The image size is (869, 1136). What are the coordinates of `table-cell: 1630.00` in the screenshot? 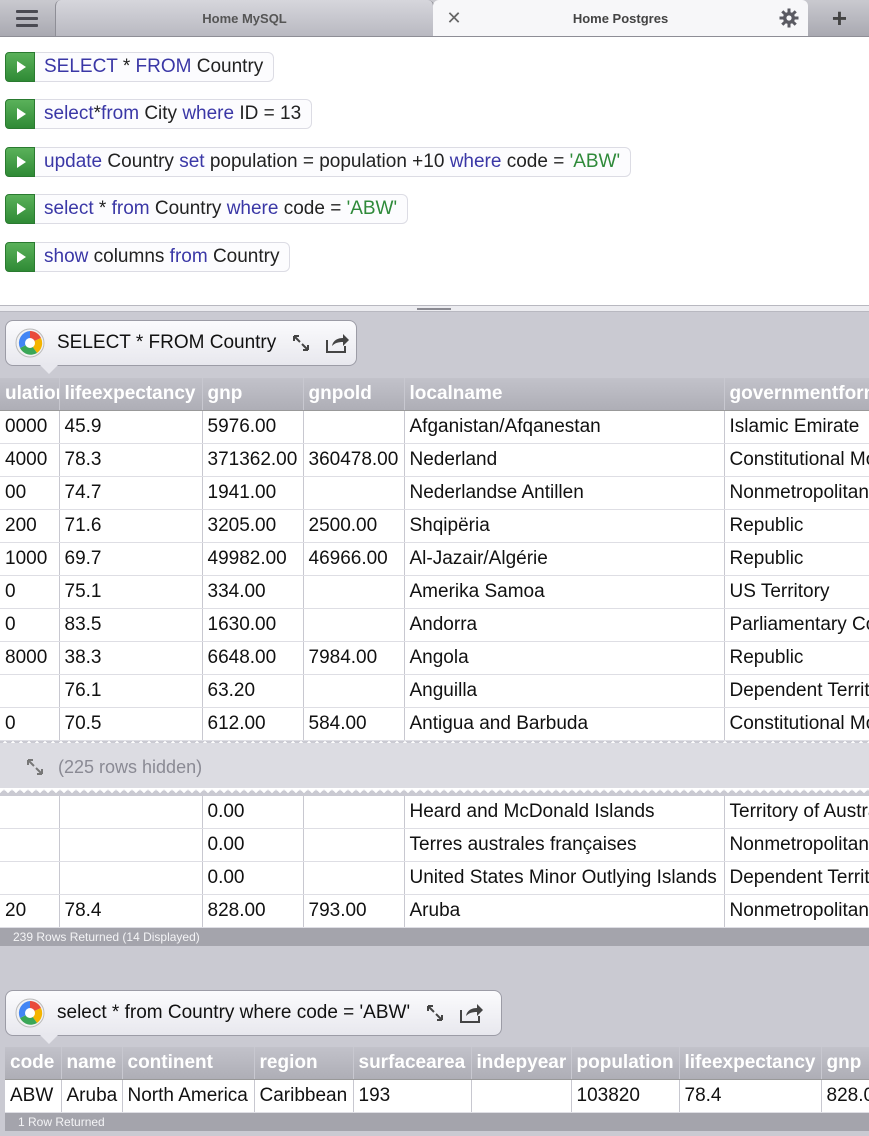 It's located at (253, 625).